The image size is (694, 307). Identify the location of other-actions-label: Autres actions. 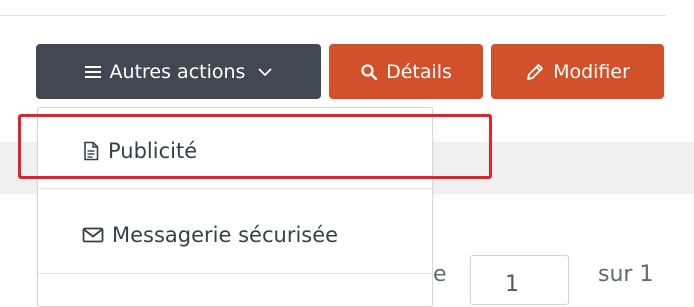
(177, 71).